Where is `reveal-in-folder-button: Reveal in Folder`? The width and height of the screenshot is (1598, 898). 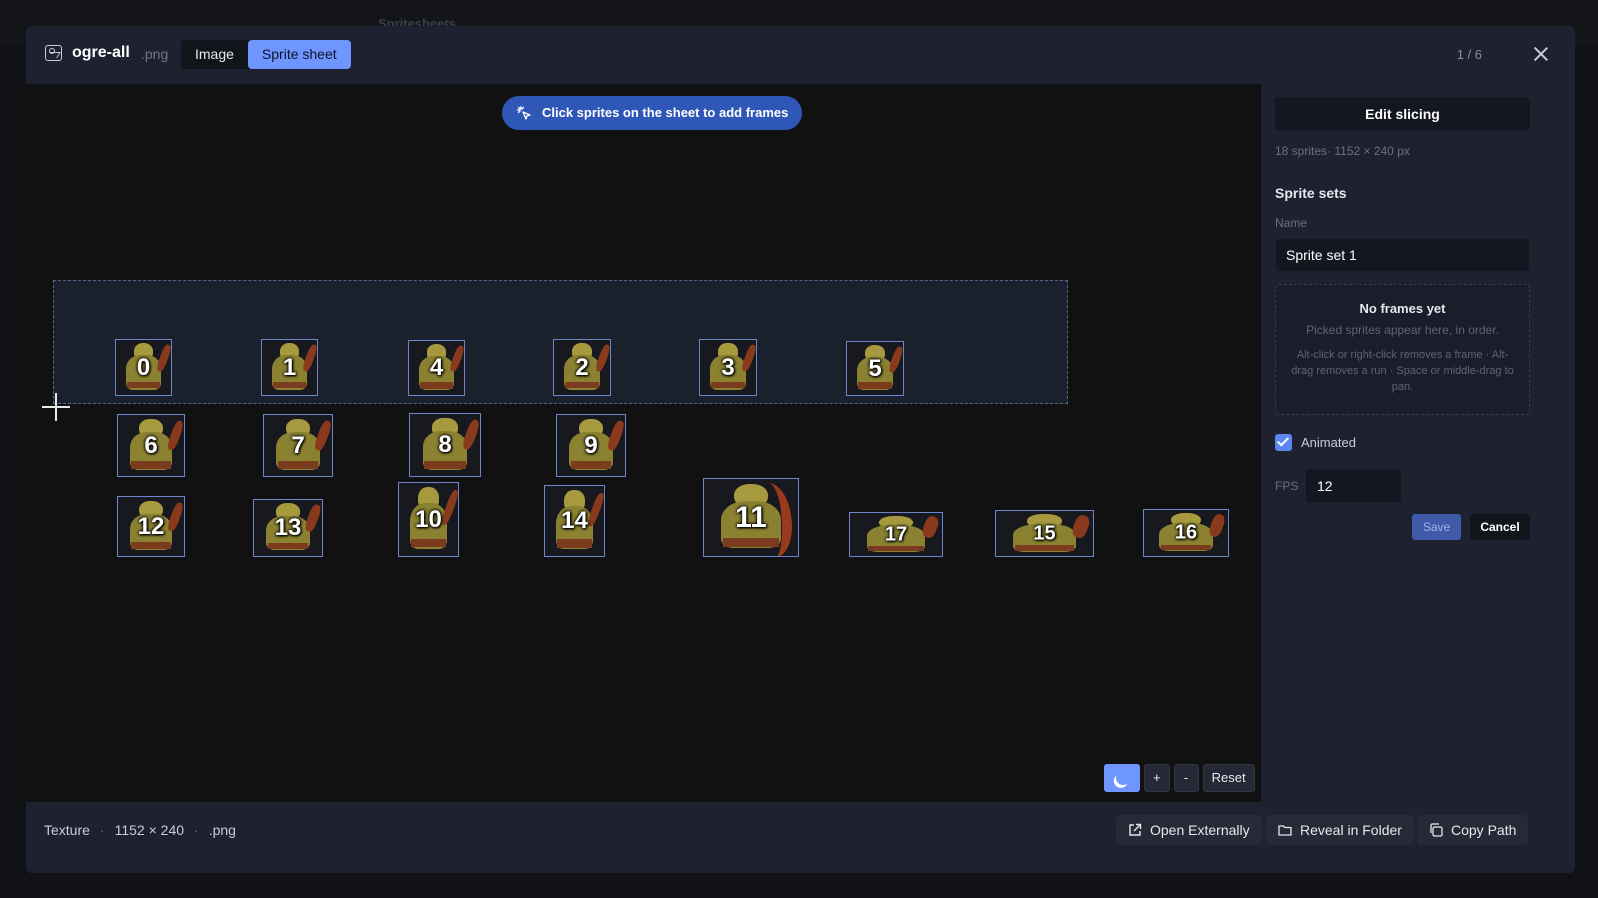 reveal-in-folder-button: Reveal in Folder is located at coordinates (1340, 830).